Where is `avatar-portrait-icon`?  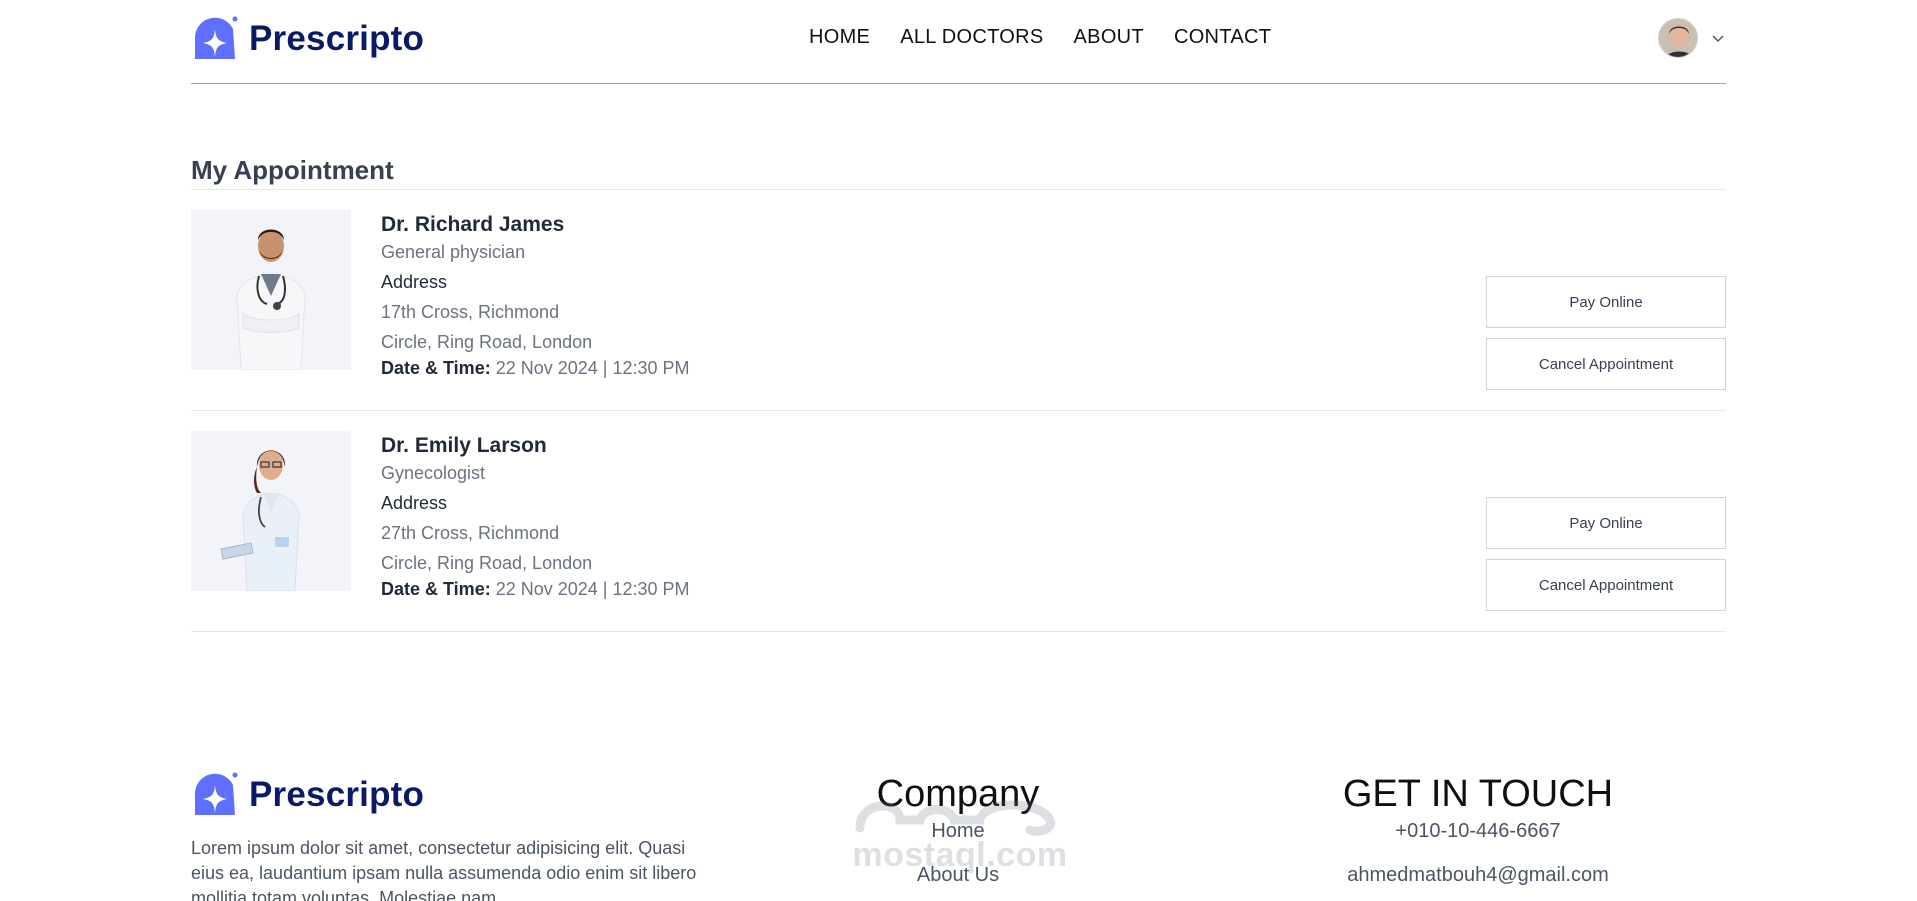
avatar-portrait-icon is located at coordinates (1678, 38).